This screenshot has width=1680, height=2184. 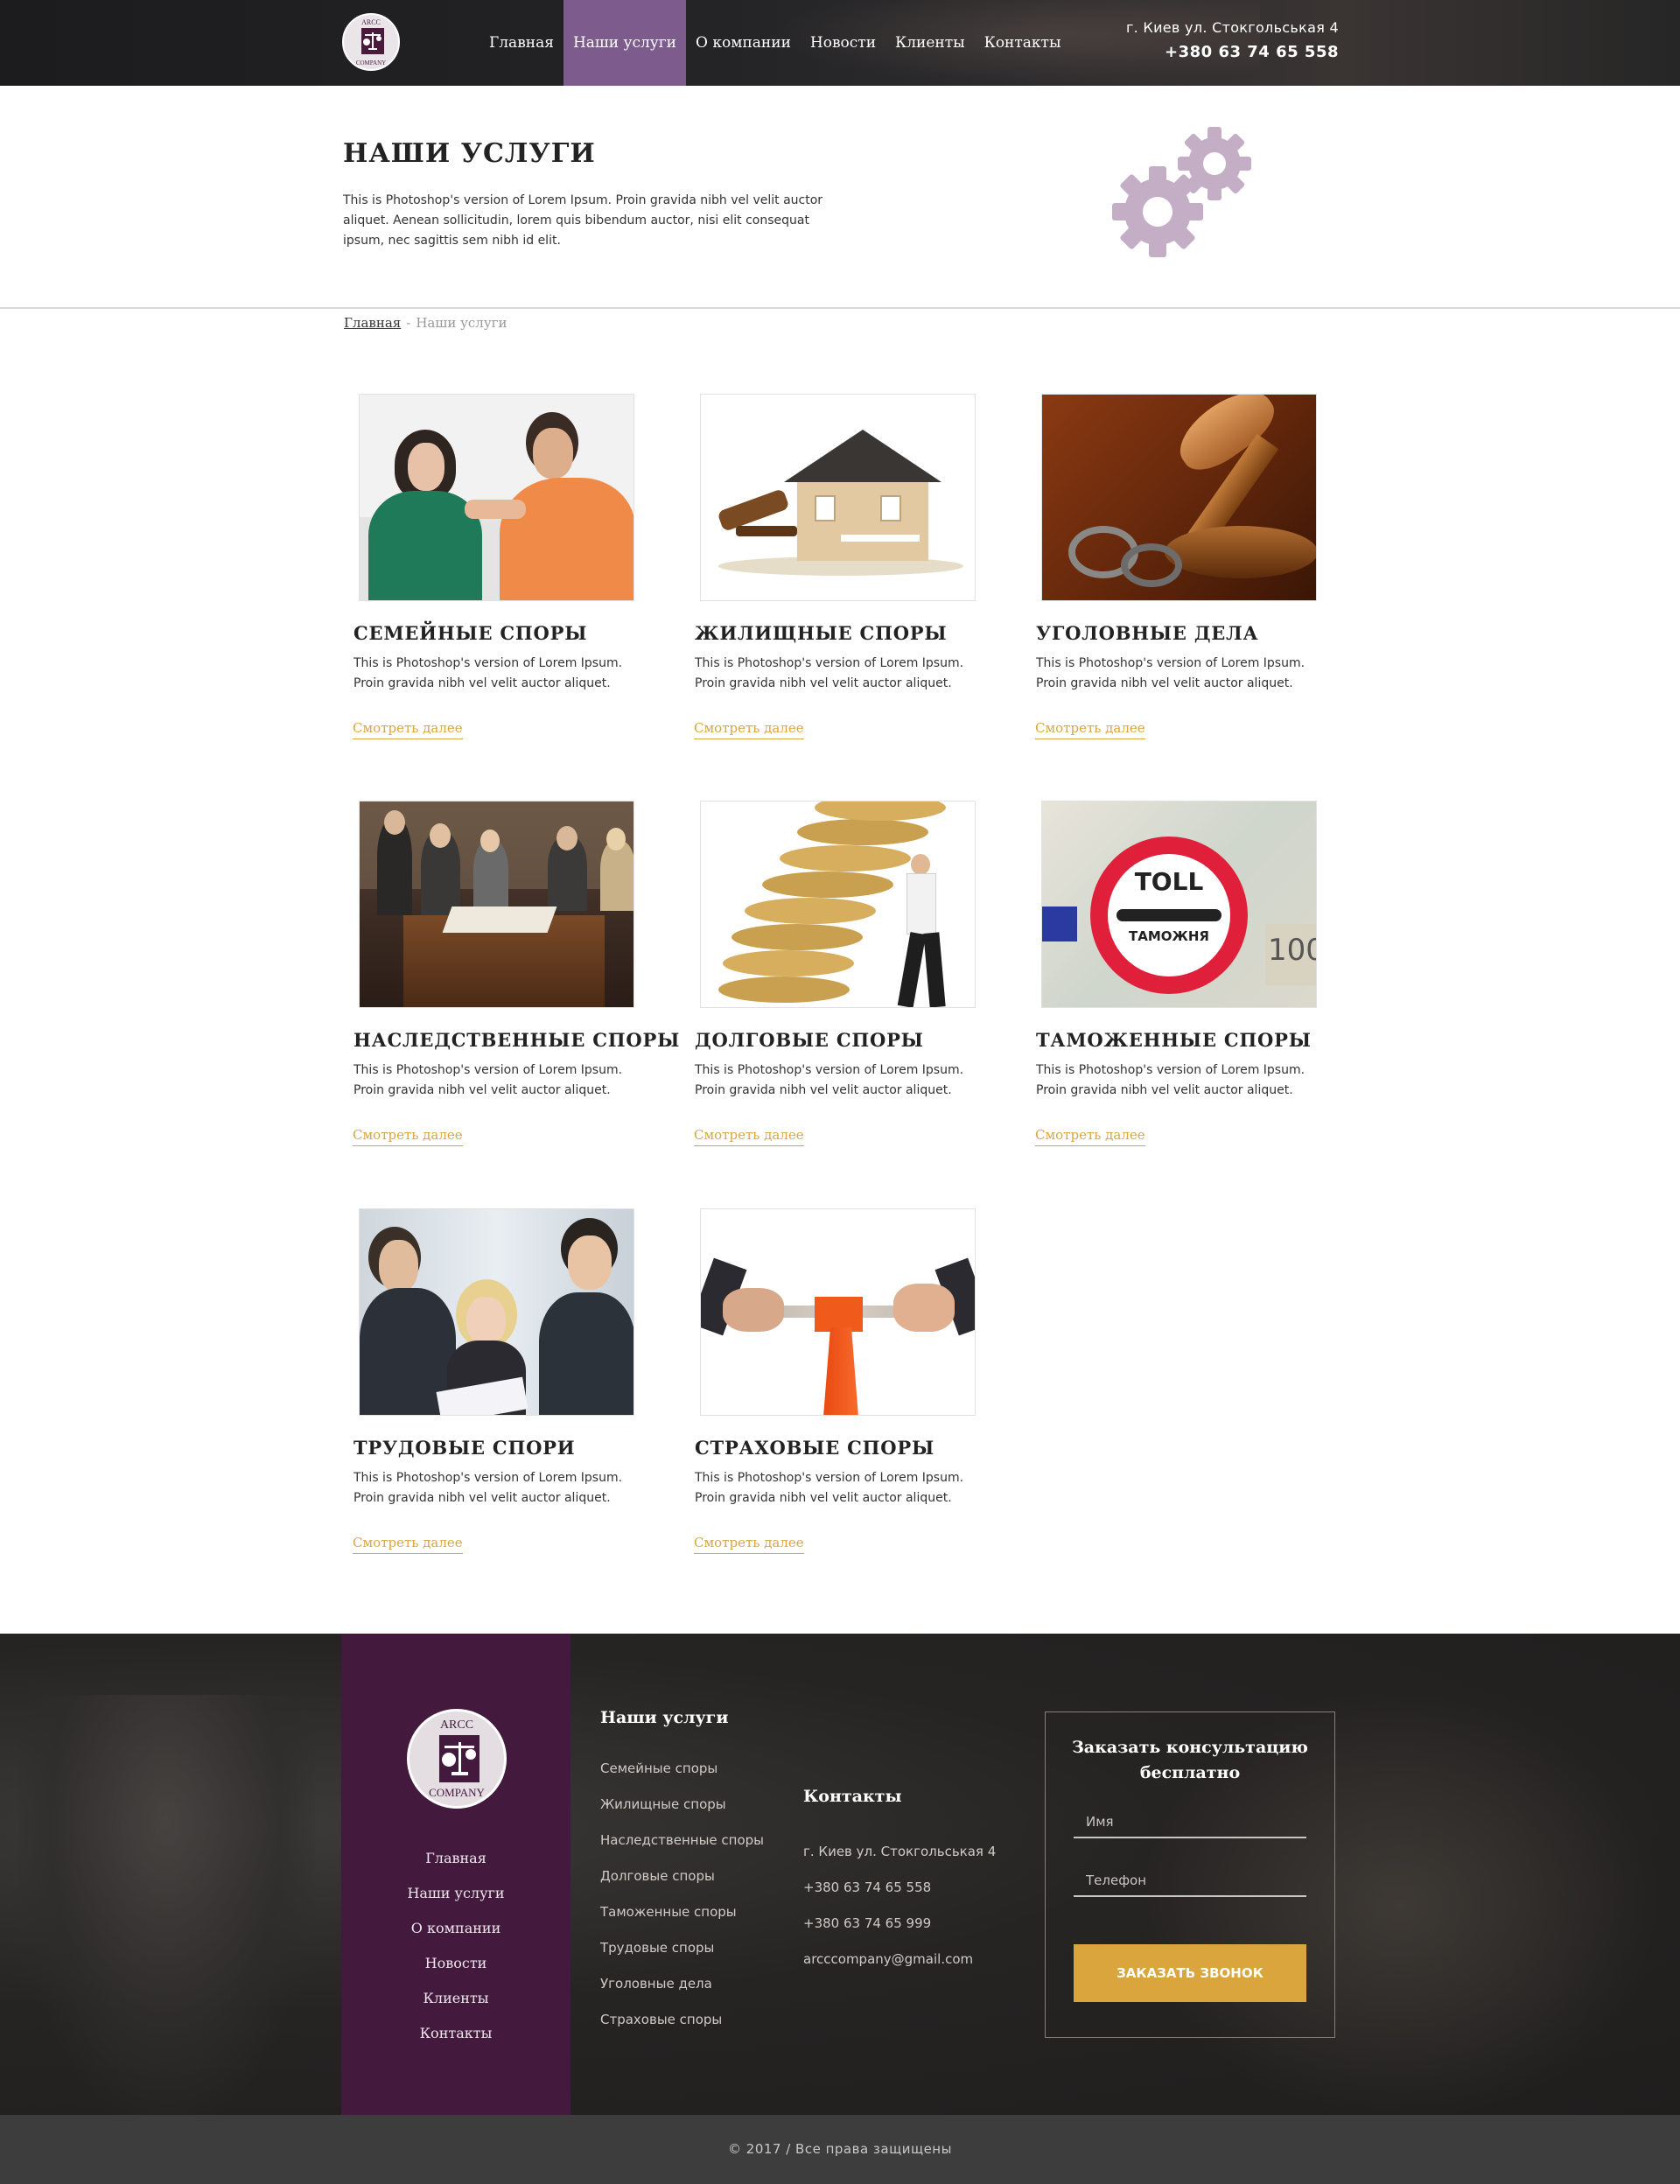 What do you see at coordinates (625, 43) in the screenshot?
I see `nav-item-services: Наши услуги` at bounding box center [625, 43].